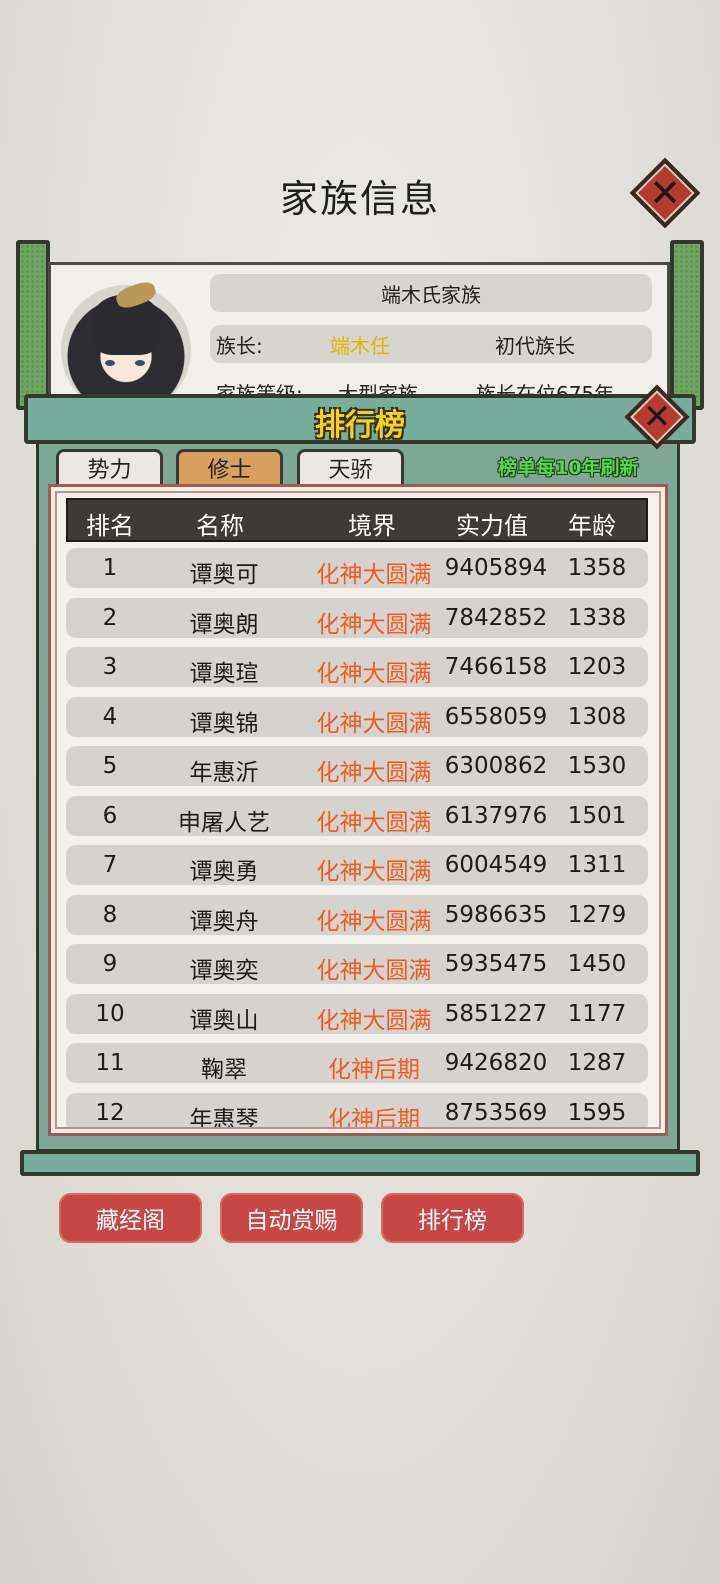 The width and height of the screenshot is (720, 1584). Describe the element at coordinates (110, 766) in the screenshot. I see `row-rank: 5` at that location.